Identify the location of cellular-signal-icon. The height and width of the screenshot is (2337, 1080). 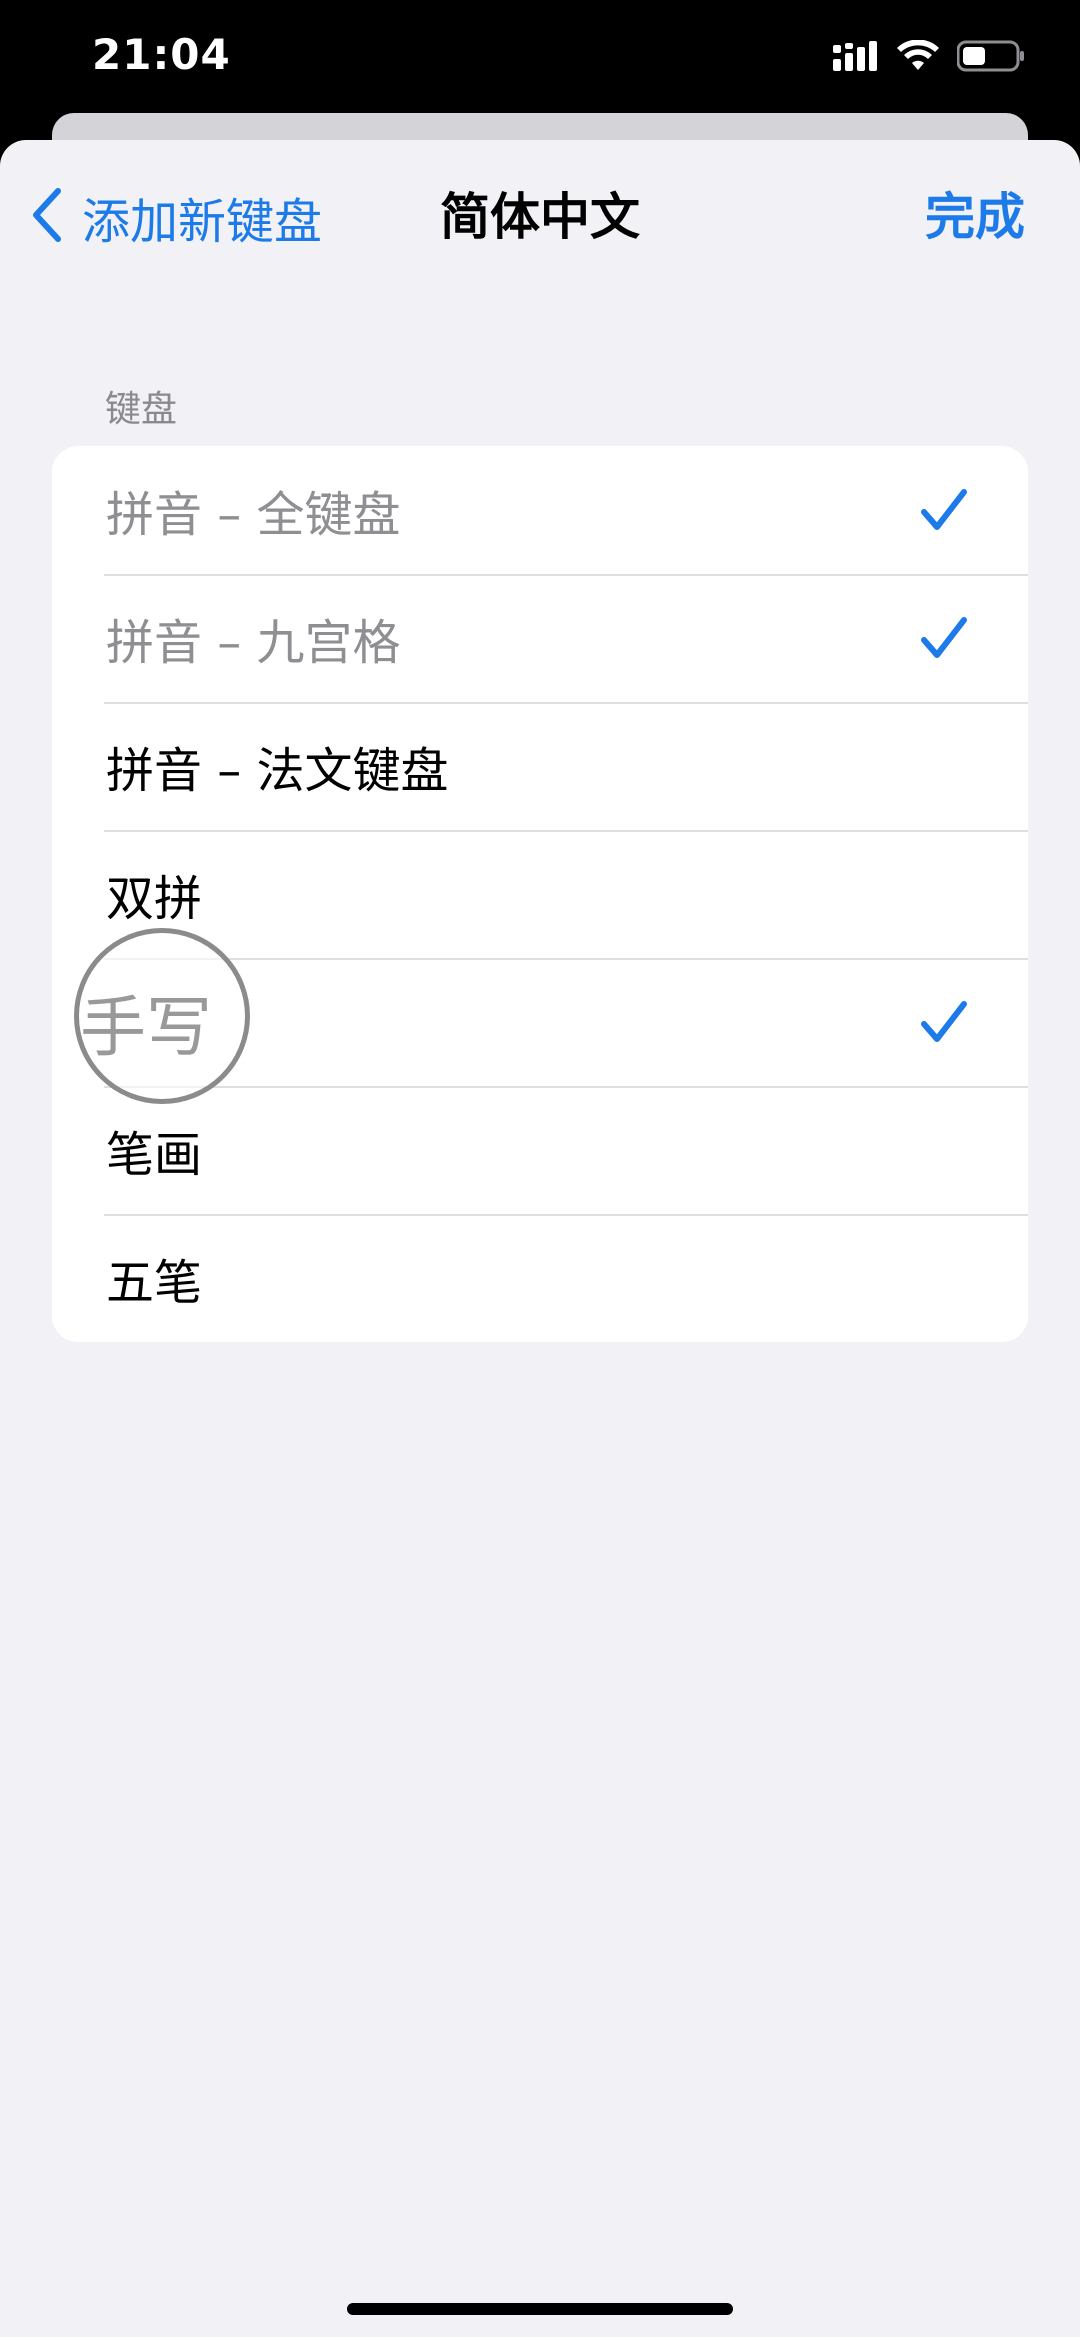
(856, 58).